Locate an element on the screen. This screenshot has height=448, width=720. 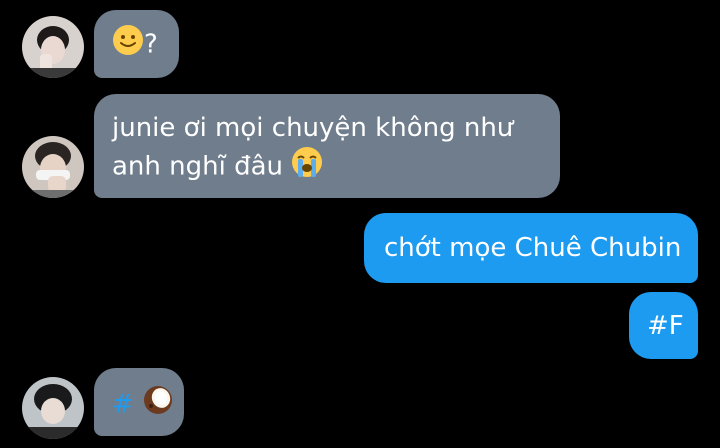
message-text: #F is located at coordinates (665, 326).